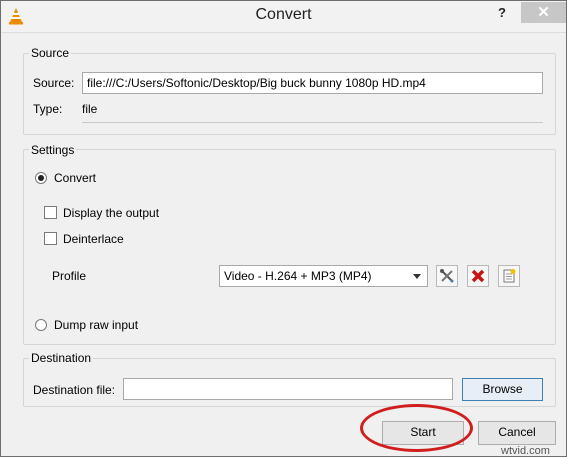  Describe the element at coordinates (417, 276) in the screenshot. I see `chevron-down-icon` at that location.